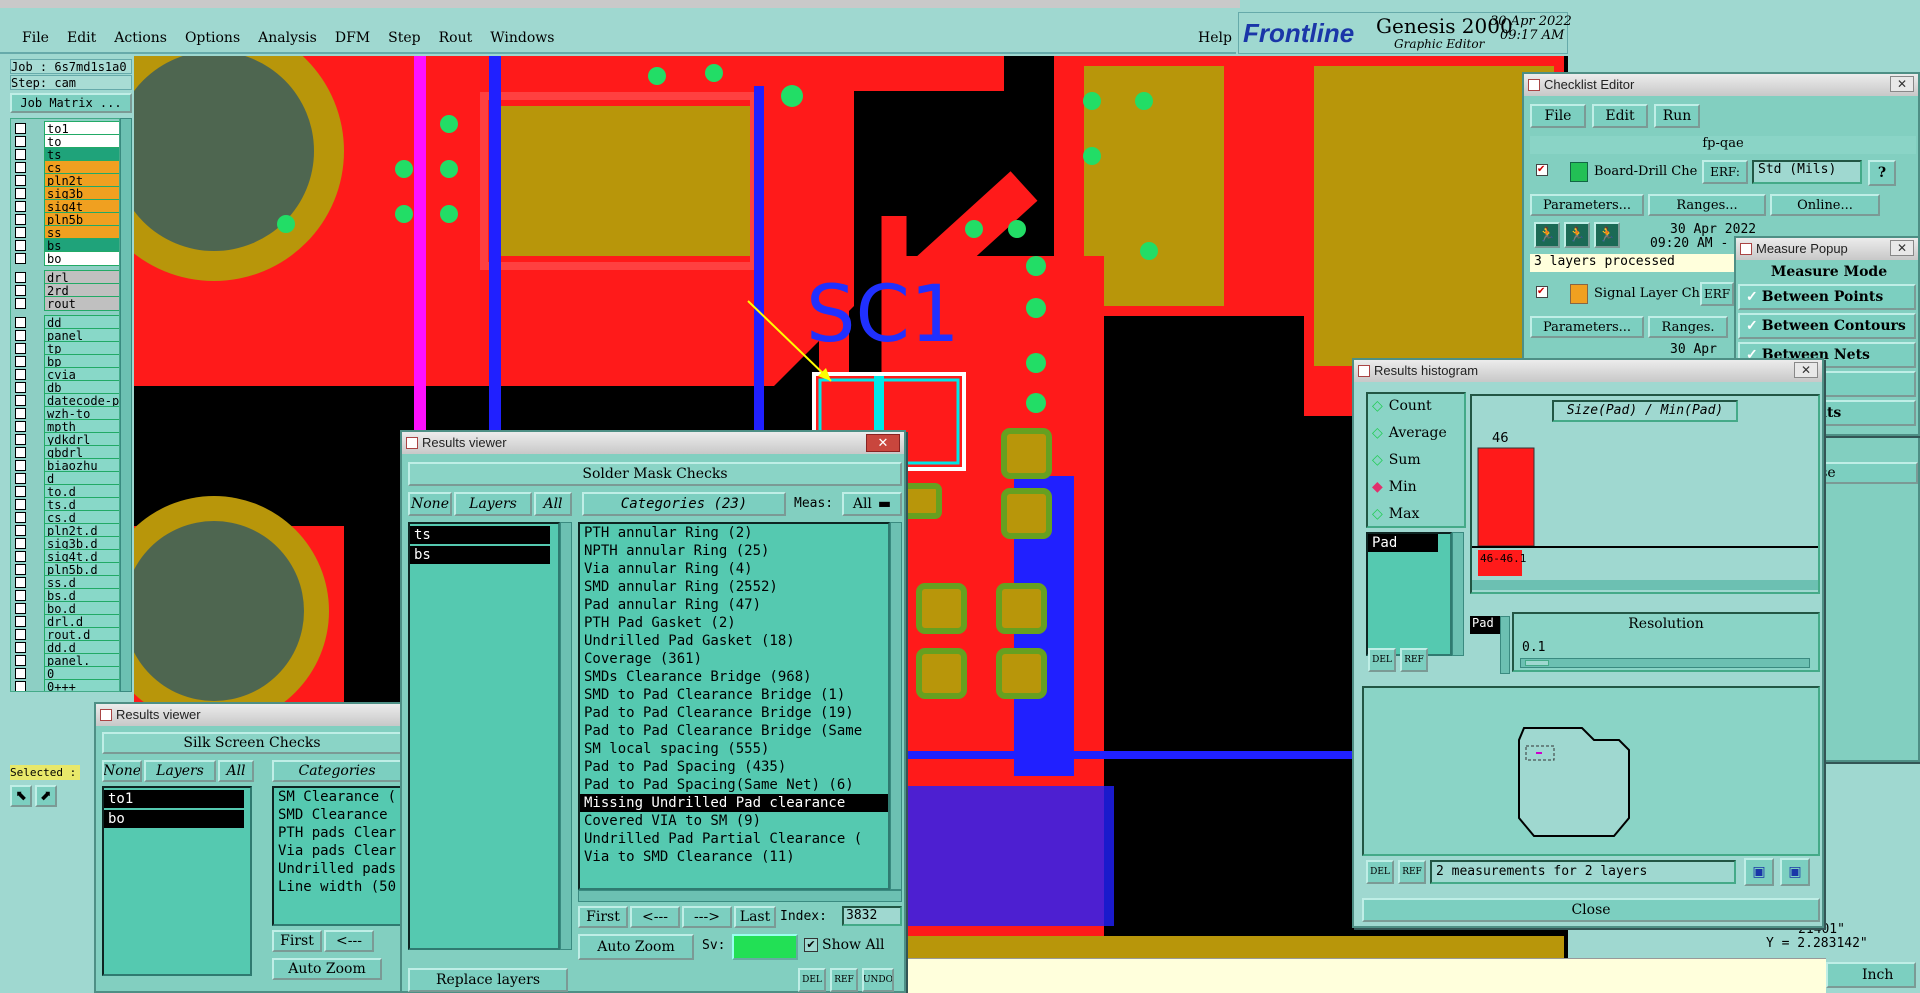  I want to click on silk-none-button: None, so click(122, 771).